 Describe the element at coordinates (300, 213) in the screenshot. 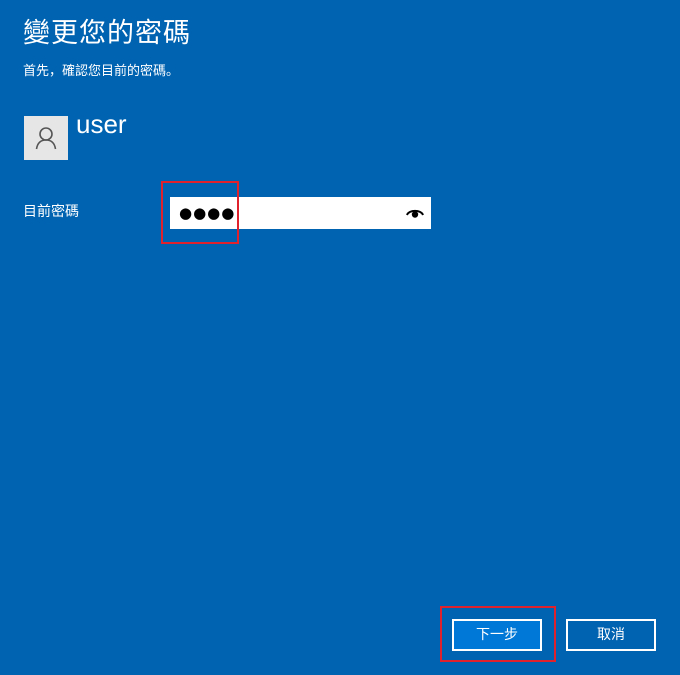

I see `current-password-field: ●●●●` at that location.